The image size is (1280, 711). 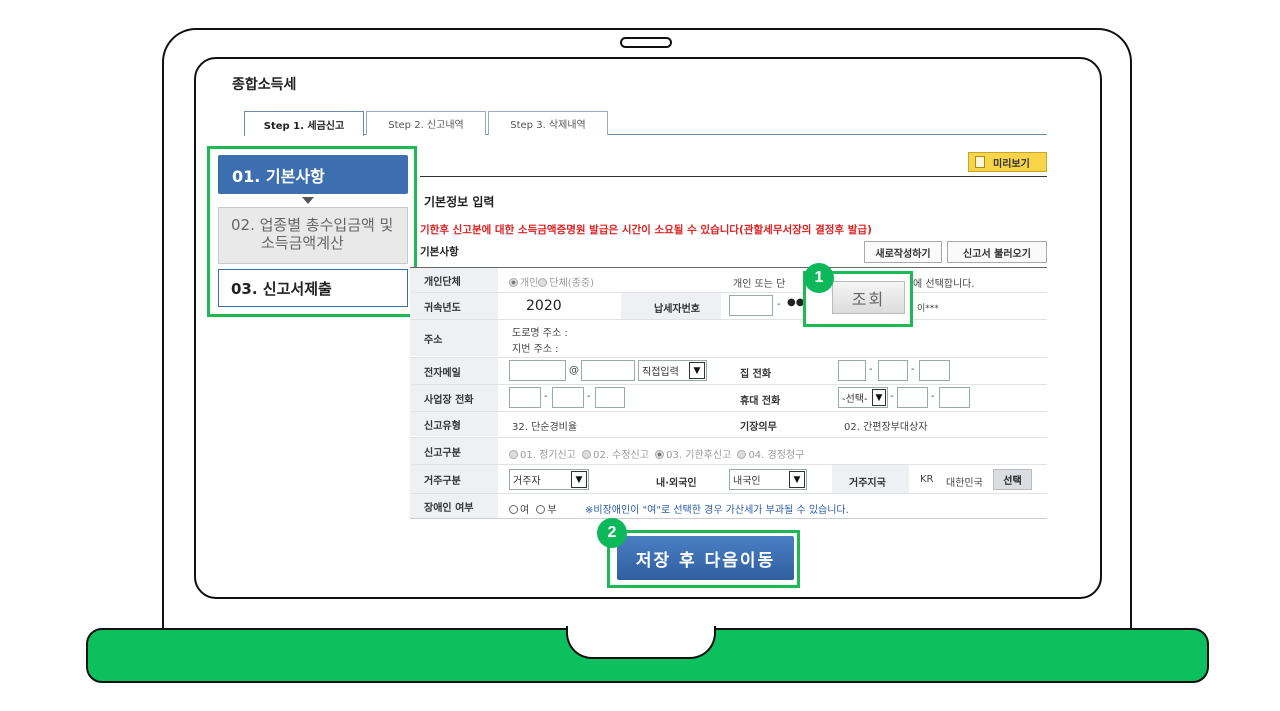 I want to click on report-class-option: 01. 정기신고, so click(x=548, y=455).